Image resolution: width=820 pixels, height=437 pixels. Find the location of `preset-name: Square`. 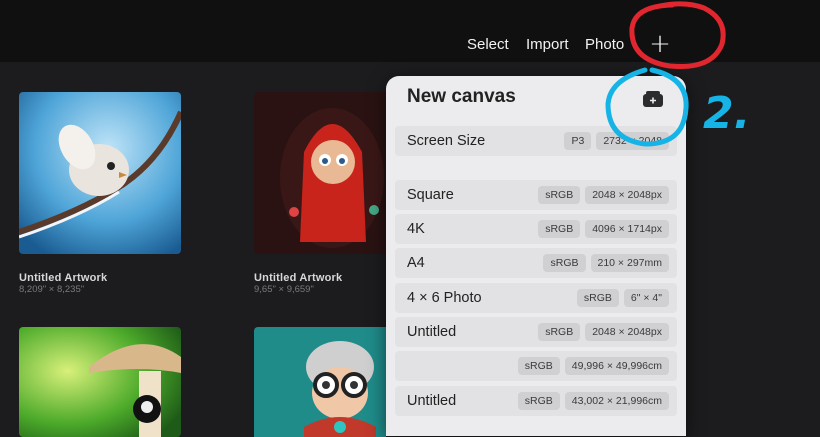

preset-name: Square is located at coordinates (430, 195).